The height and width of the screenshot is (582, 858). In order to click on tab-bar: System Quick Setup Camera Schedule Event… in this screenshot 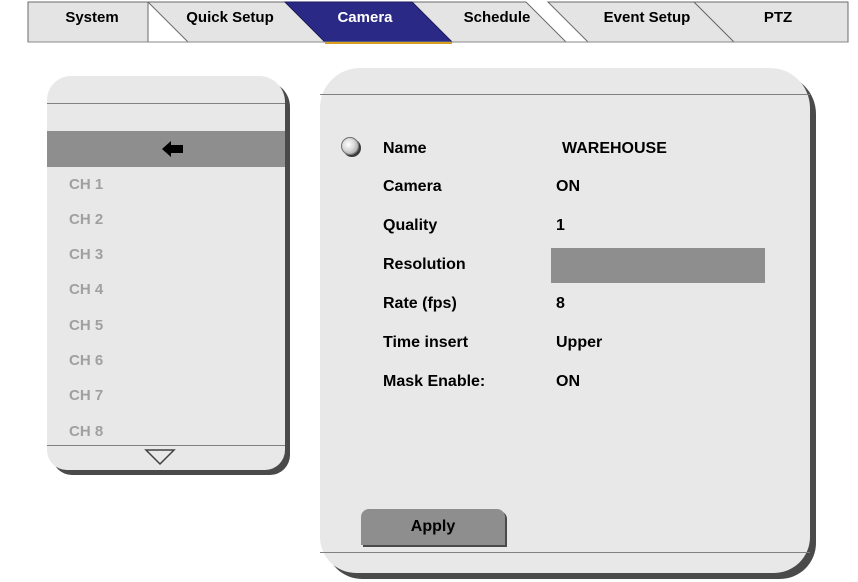, I will do `click(429, 22)`.